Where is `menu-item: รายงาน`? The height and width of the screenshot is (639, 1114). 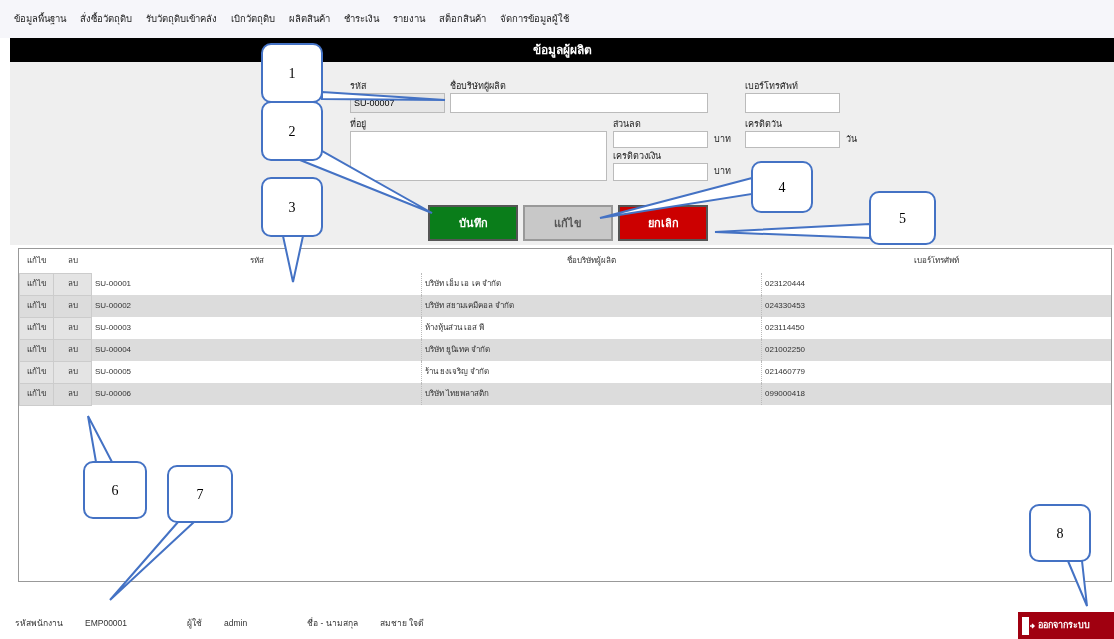 menu-item: รายงาน is located at coordinates (409, 19).